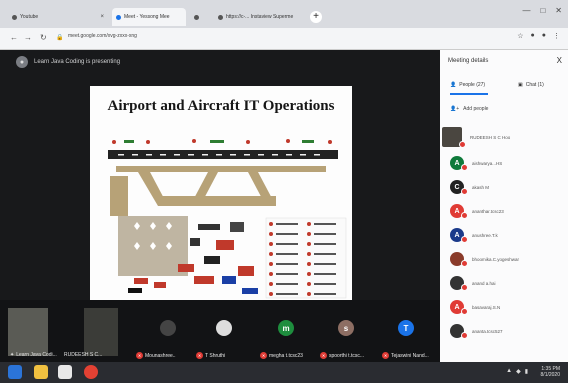 The width and height of the screenshot is (568, 383). What do you see at coordinates (221, 106) in the screenshot?
I see `slide-title: Airport and Aircraft IT Operations` at bounding box center [221, 106].